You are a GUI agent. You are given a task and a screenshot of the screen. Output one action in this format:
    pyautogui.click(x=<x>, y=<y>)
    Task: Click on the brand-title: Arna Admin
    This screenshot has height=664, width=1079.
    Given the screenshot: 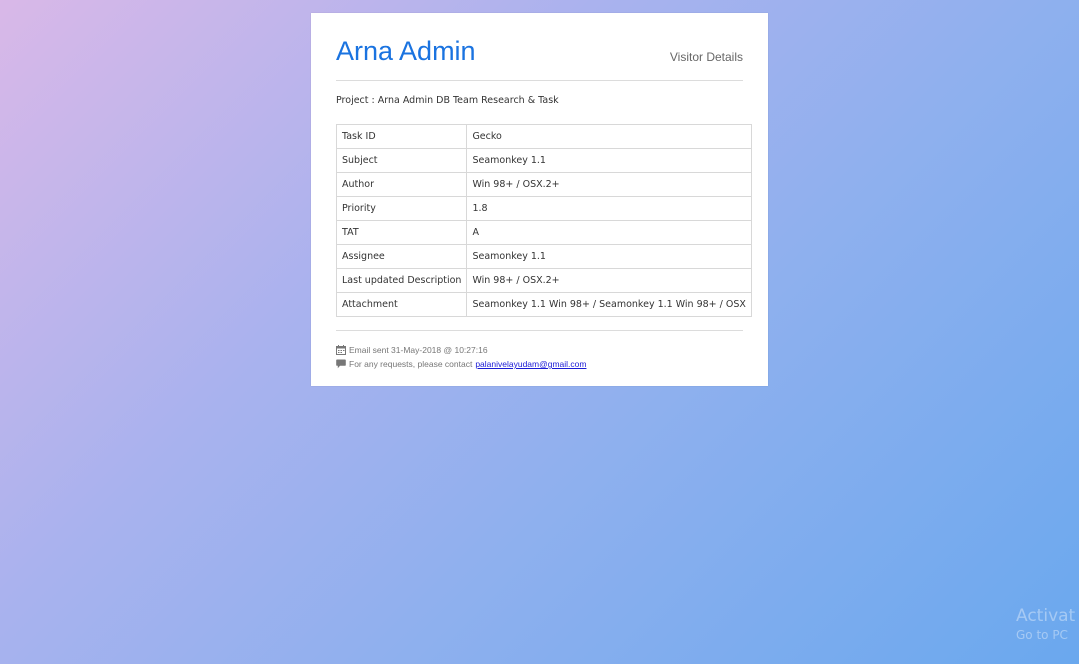 What is the action you would take?
    pyautogui.click(x=406, y=51)
    